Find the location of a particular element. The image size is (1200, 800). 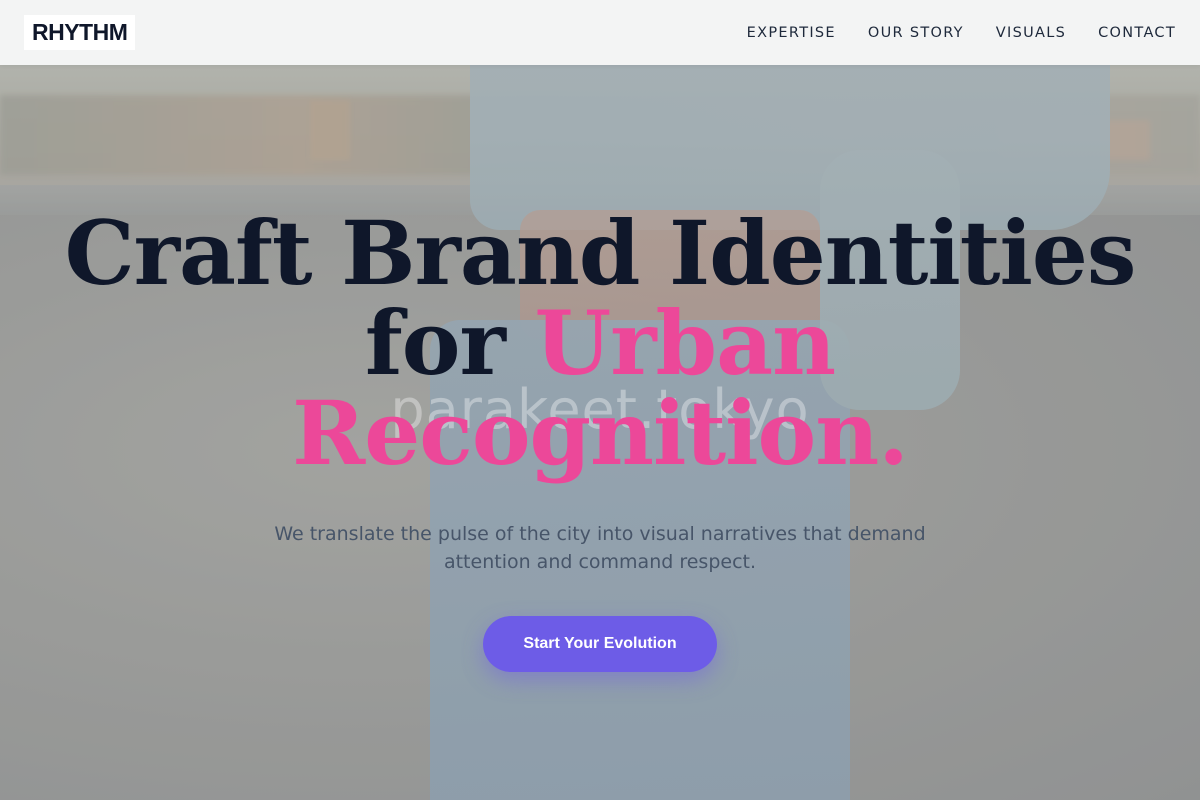

main-nav: EXPERTISE OUR STORY VISUALS CONTACT is located at coordinates (945, 33).